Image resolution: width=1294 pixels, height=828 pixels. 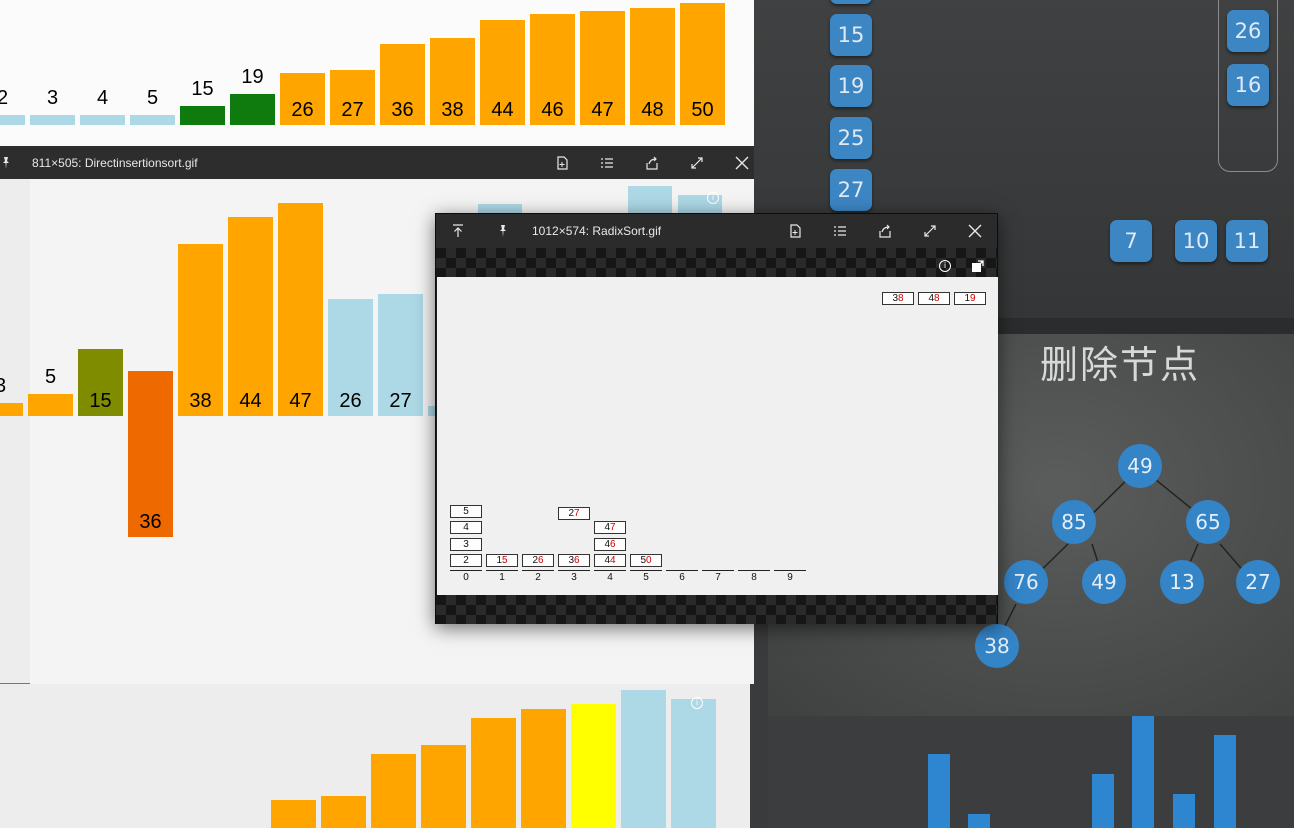 What do you see at coordinates (152, 98) in the screenshot?
I see `bar-label: 5` at bounding box center [152, 98].